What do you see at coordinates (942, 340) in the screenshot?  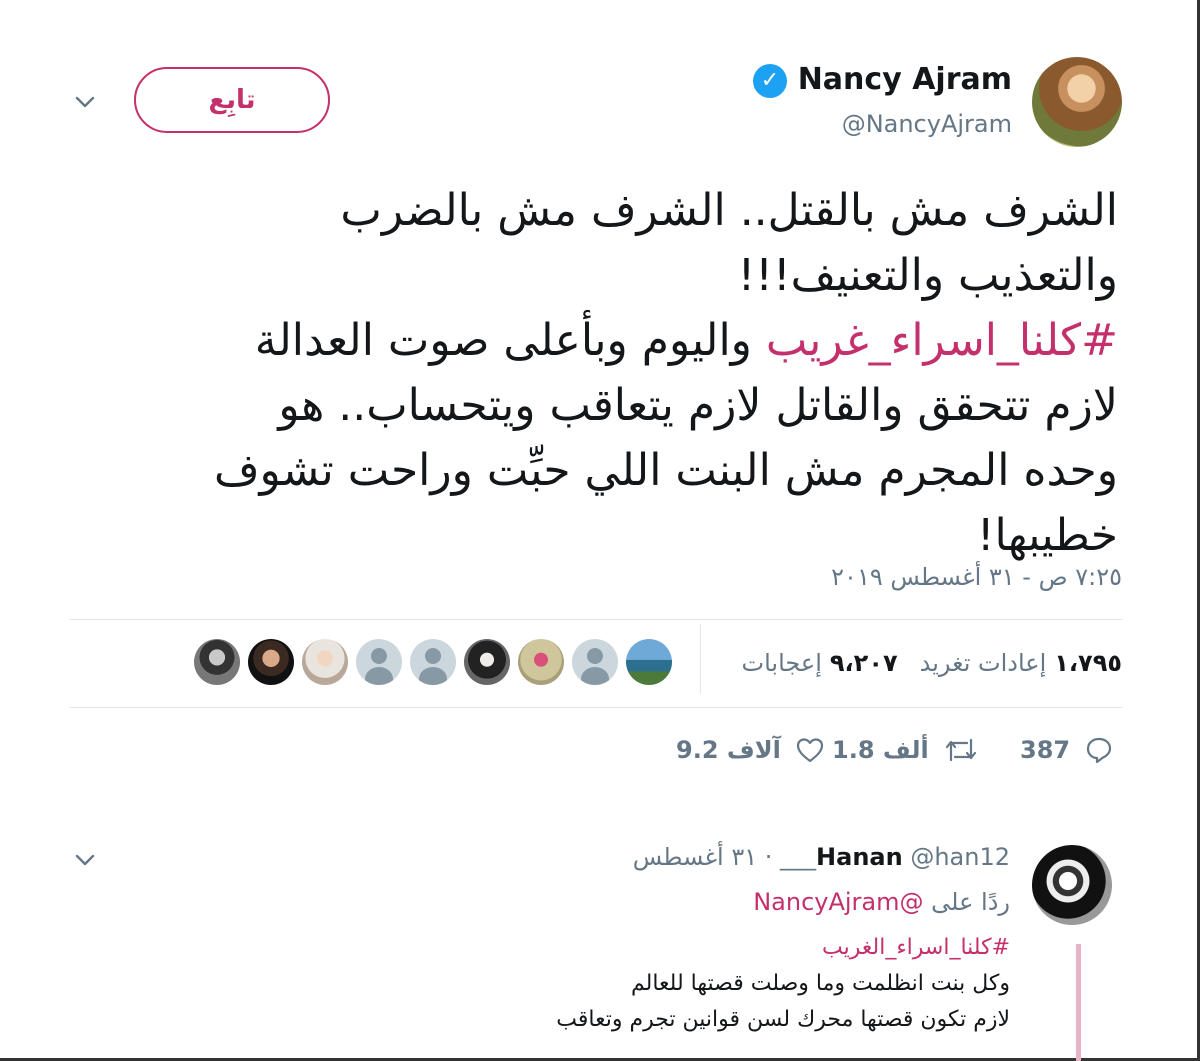 I see `hashtag-link: #كلنا_اسراء_غريب` at bounding box center [942, 340].